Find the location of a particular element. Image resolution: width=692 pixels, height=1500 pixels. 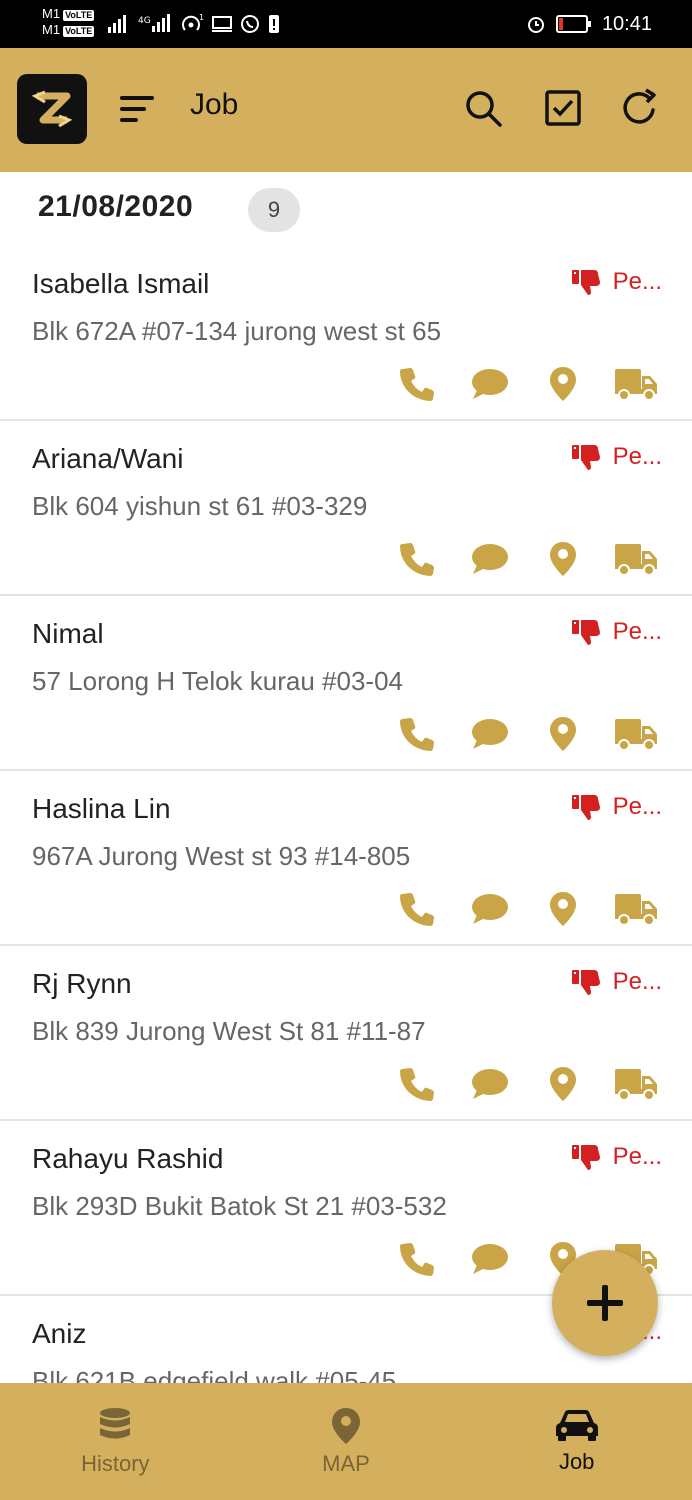

carrier-info: M1 VoLTE M1 VoLTE is located at coordinates (68, 22).